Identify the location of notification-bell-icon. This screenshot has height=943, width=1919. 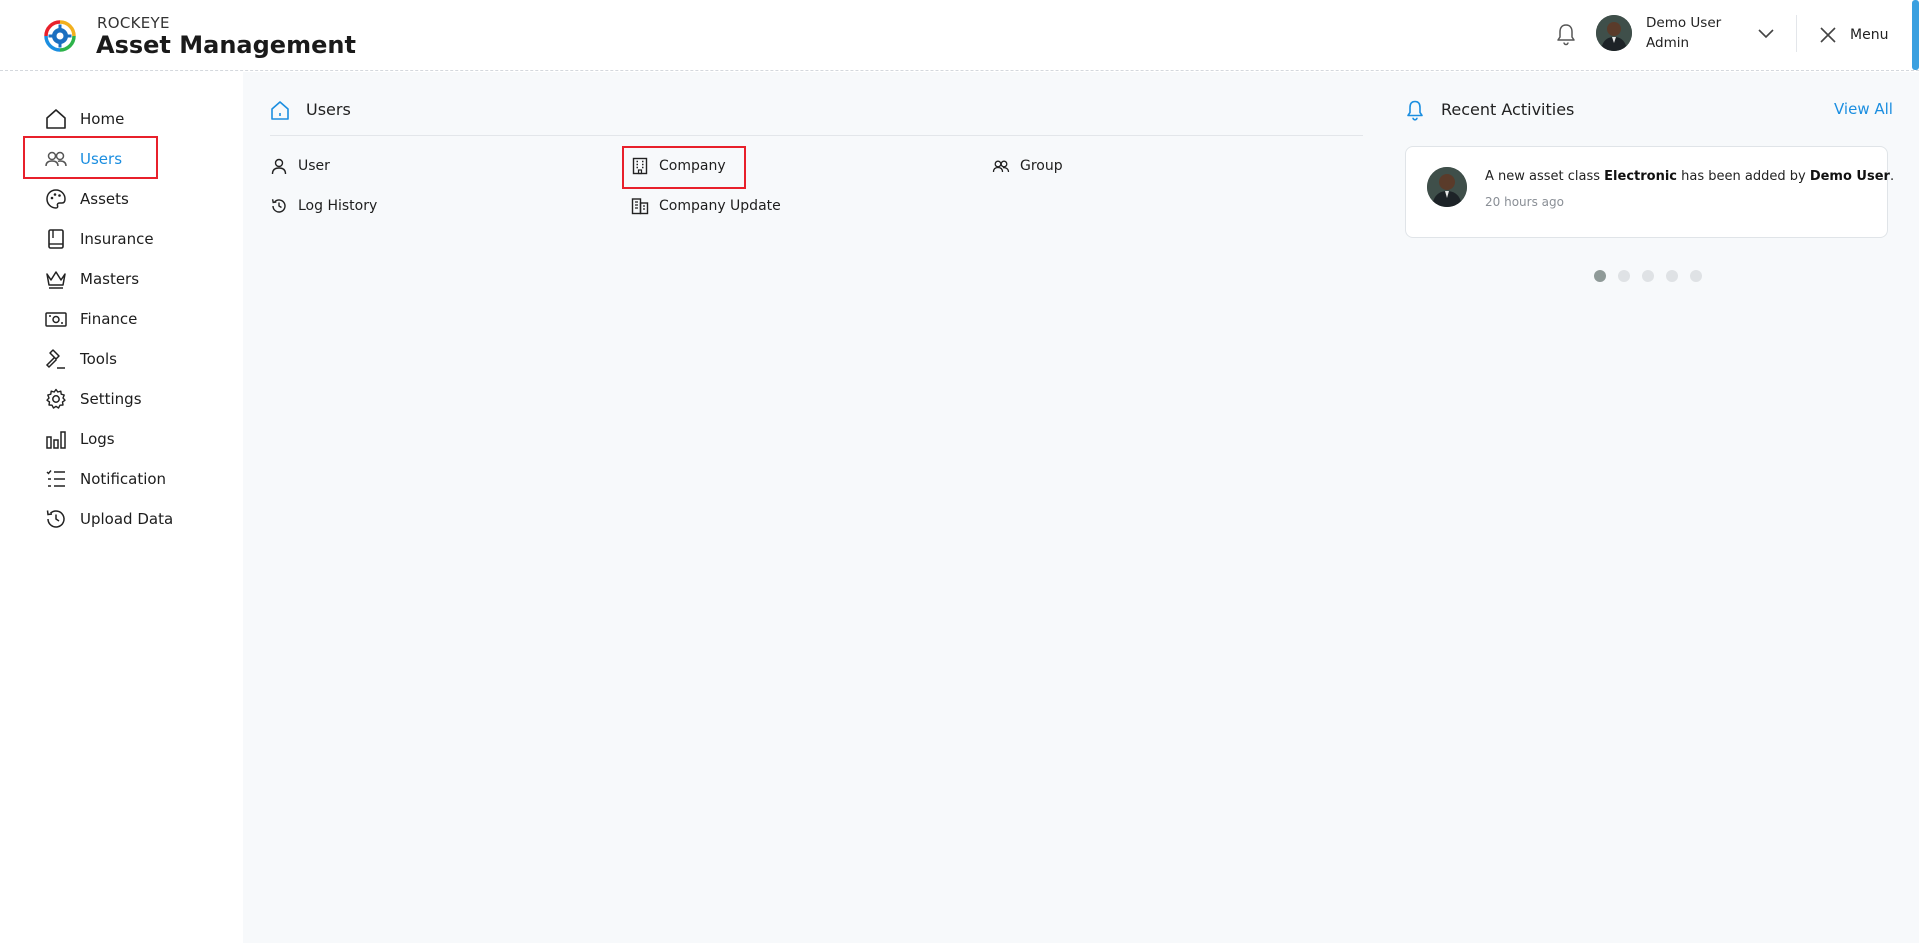
(1566, 34).